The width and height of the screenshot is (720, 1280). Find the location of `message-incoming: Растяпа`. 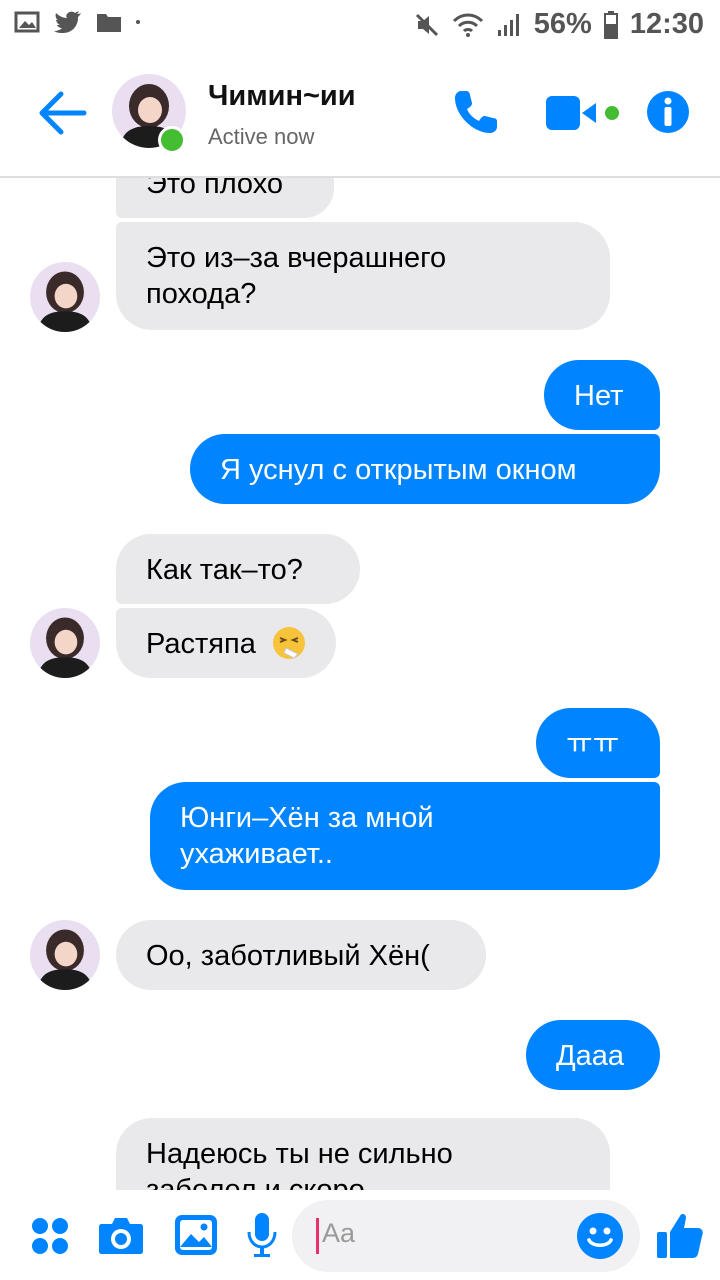

message-incoming: Растяпа is located at coordinates (226, 643).